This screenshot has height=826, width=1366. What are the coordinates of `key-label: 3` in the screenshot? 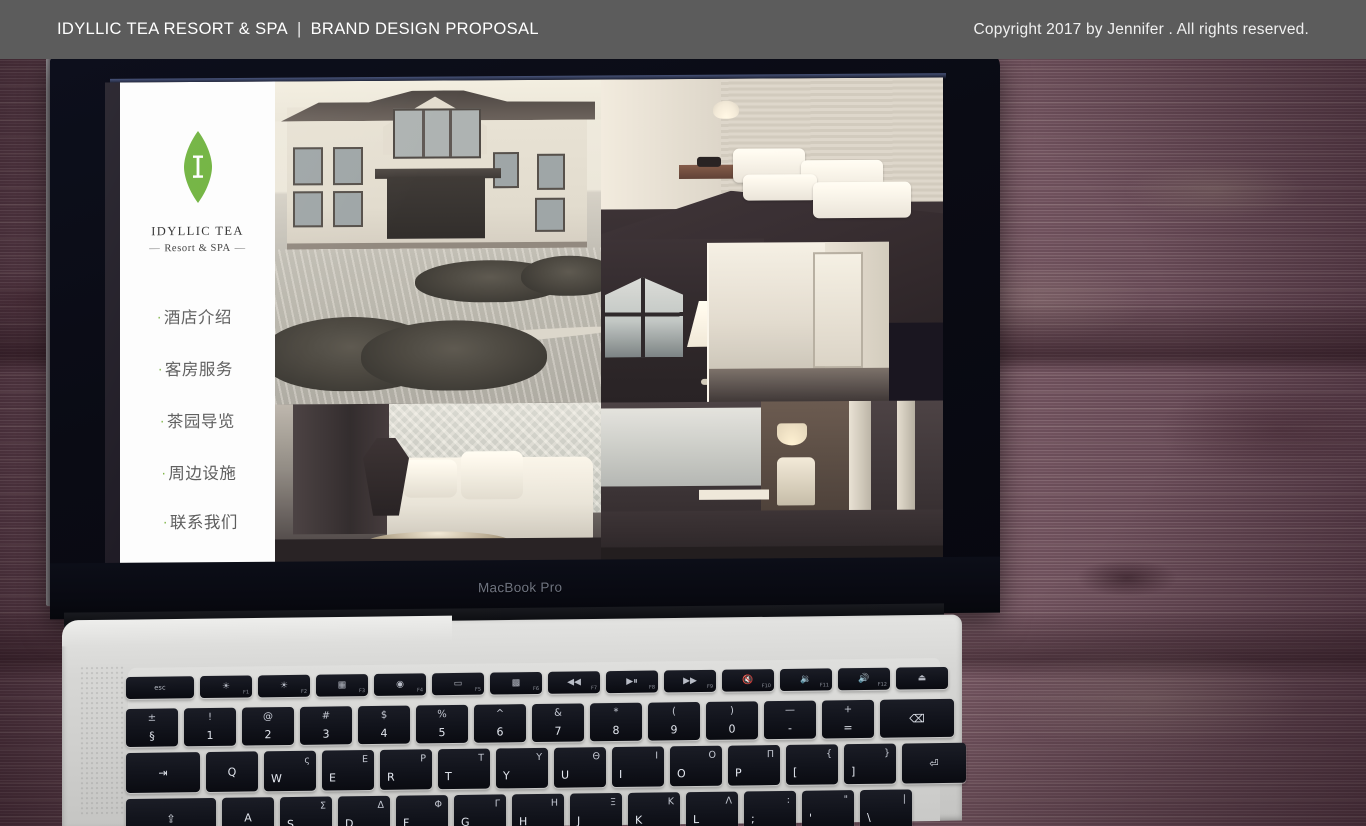 It's located at (326, 734).